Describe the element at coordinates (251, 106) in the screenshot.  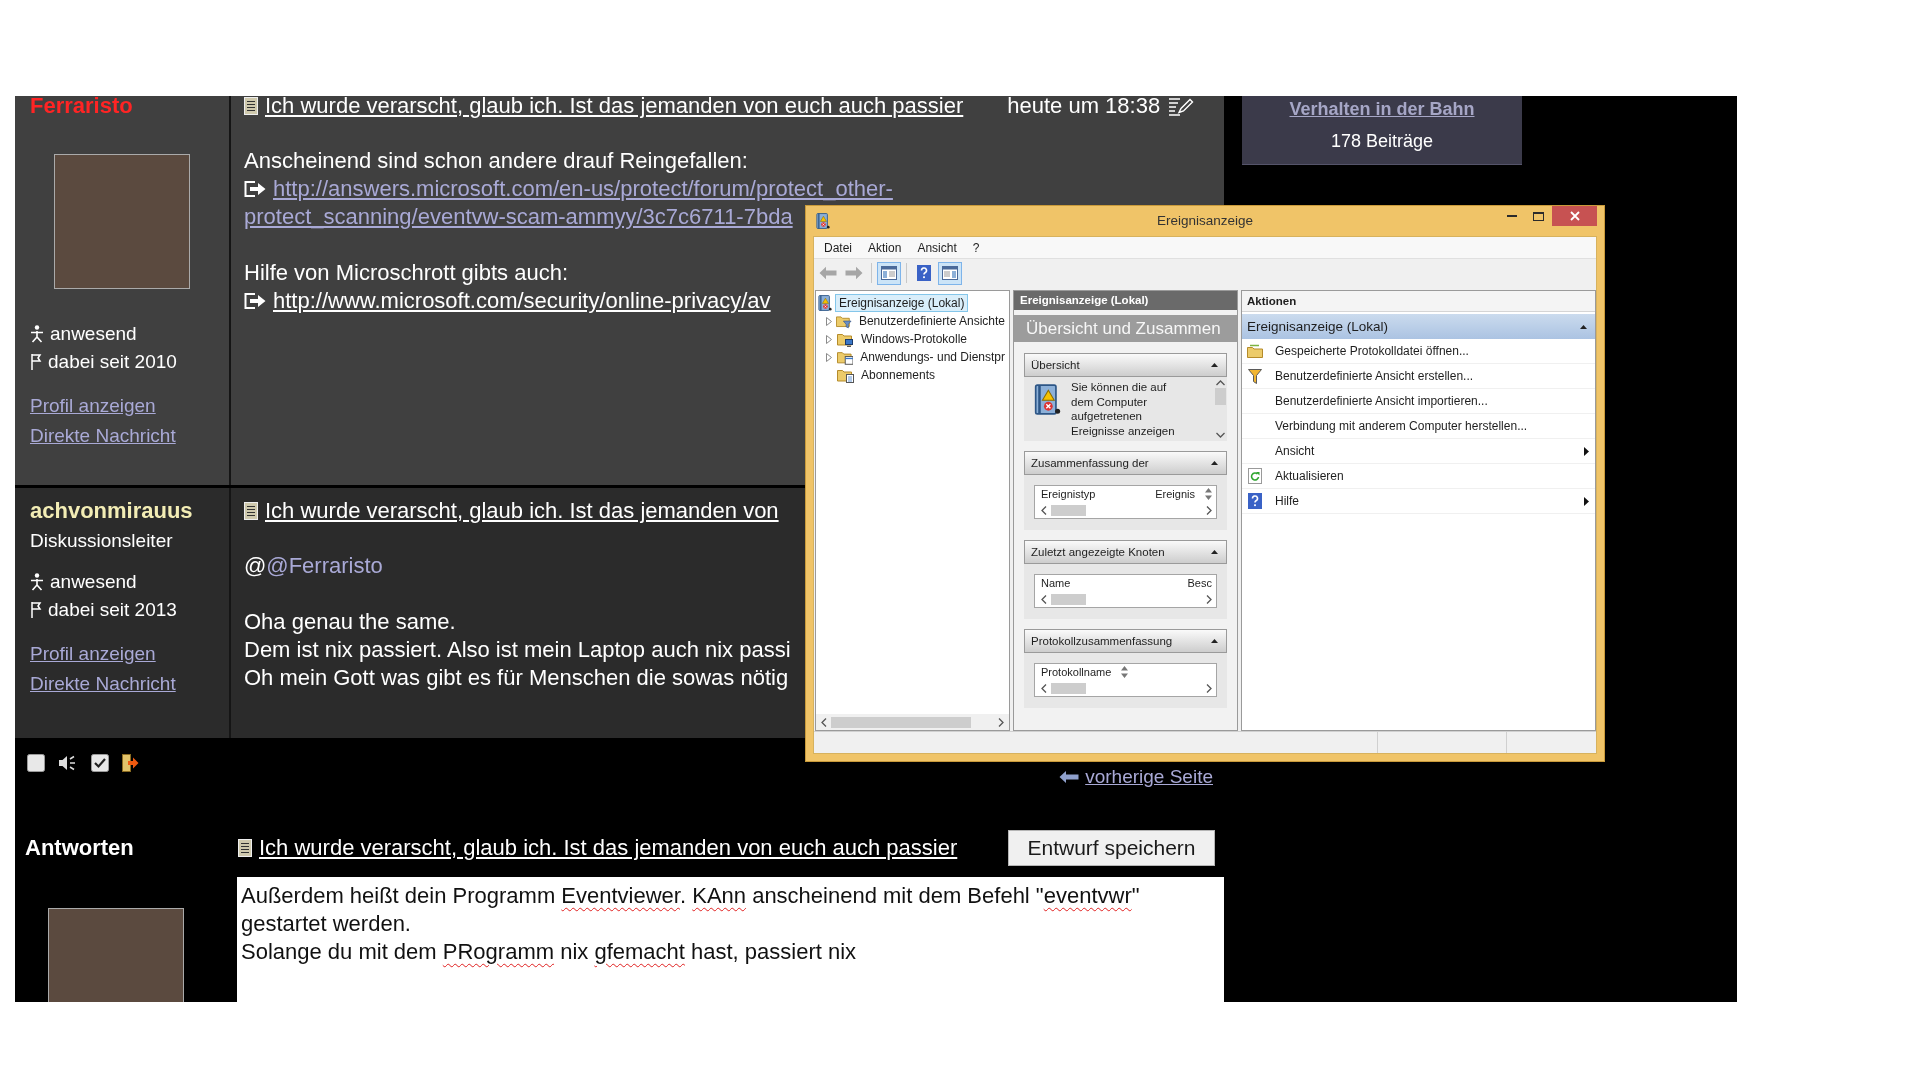
I see `notepad-icon` at that location.